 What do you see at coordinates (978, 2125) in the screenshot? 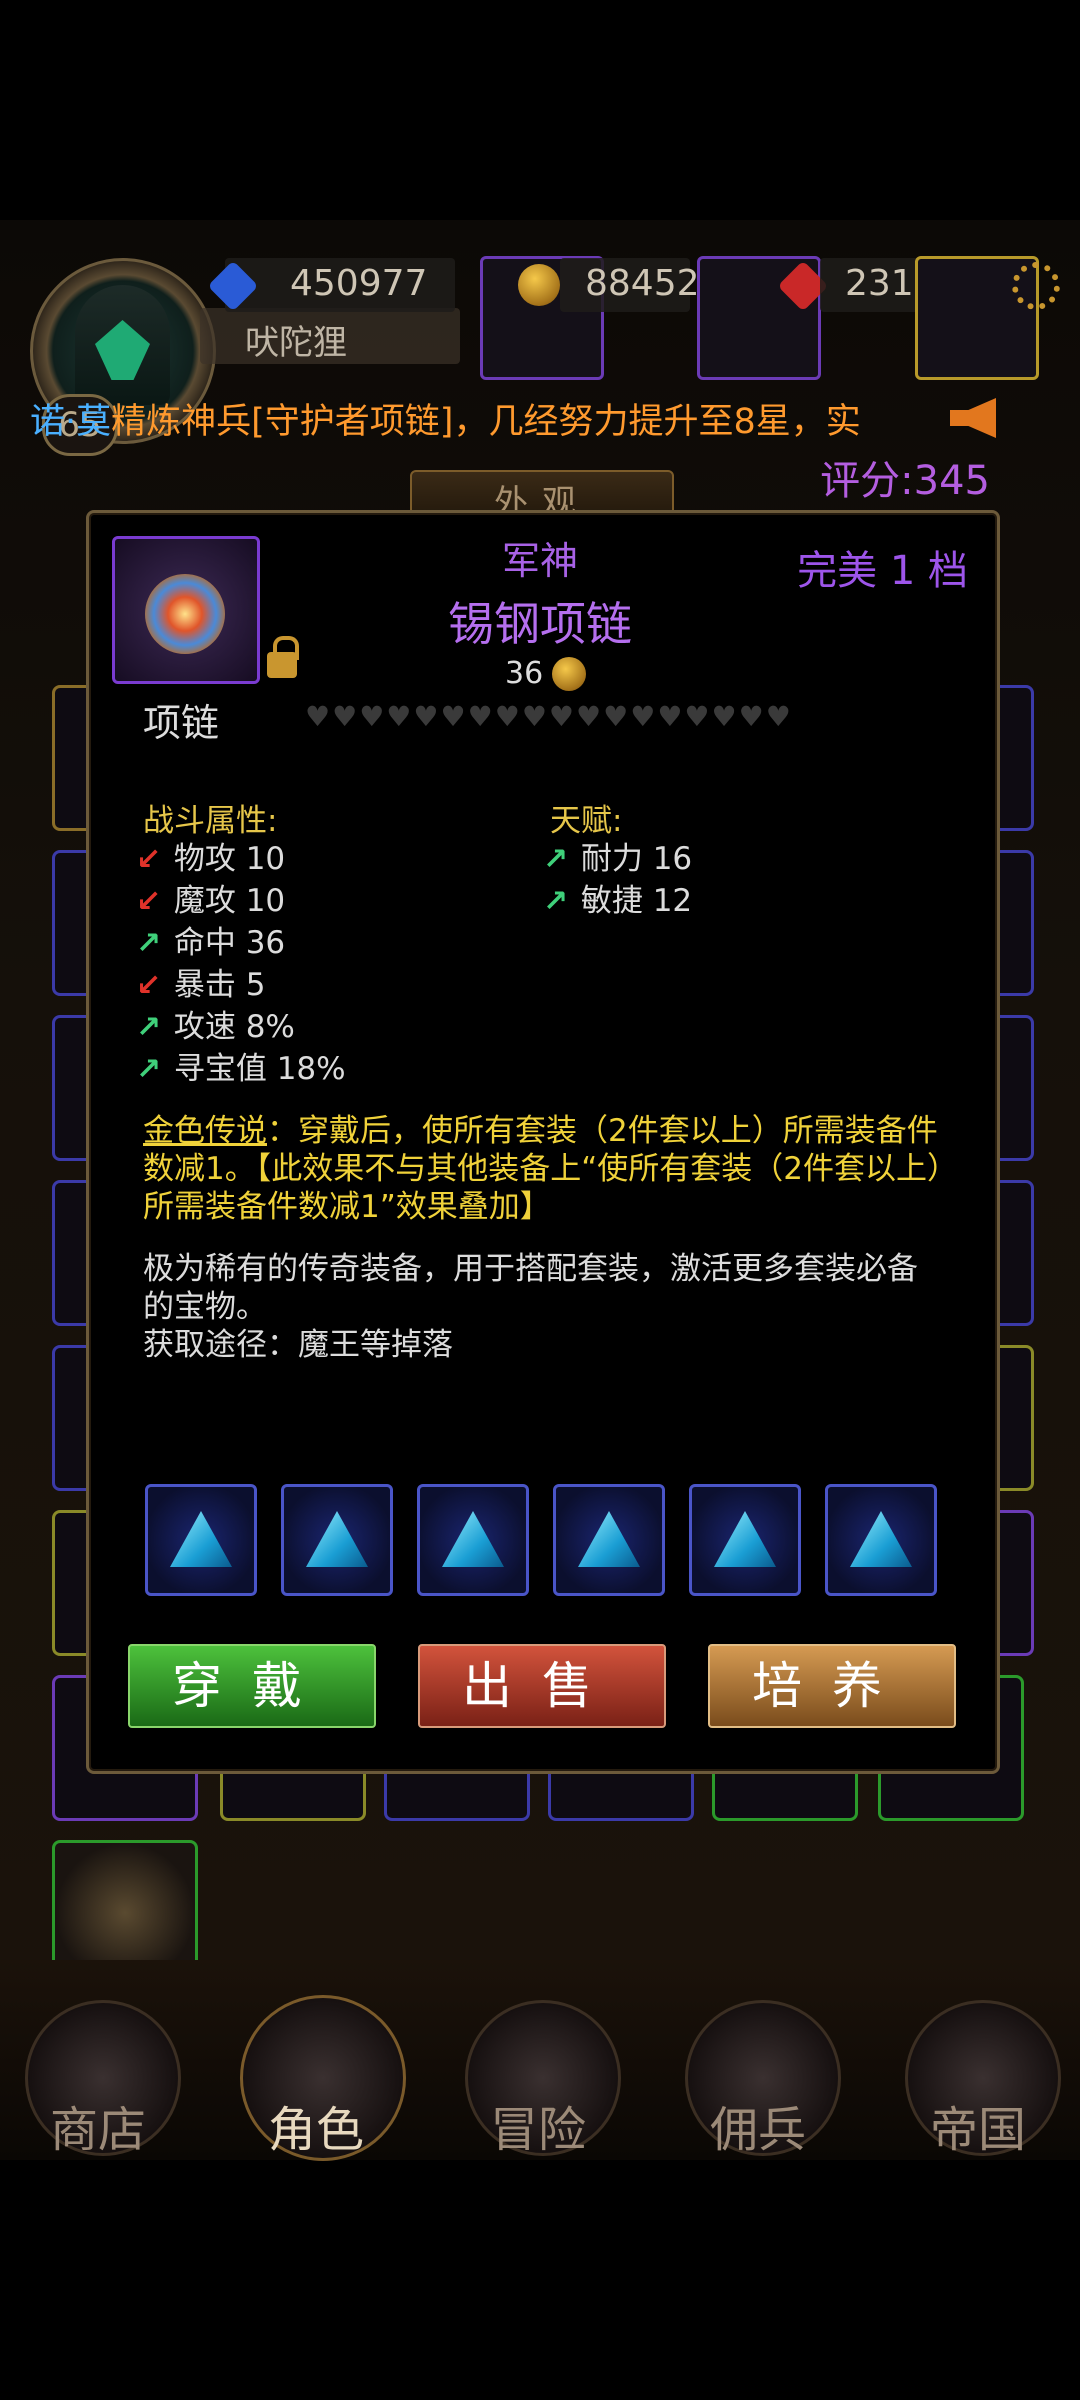
I see `nav-empire-label: 帝国` at bounding box center [978, 2125].